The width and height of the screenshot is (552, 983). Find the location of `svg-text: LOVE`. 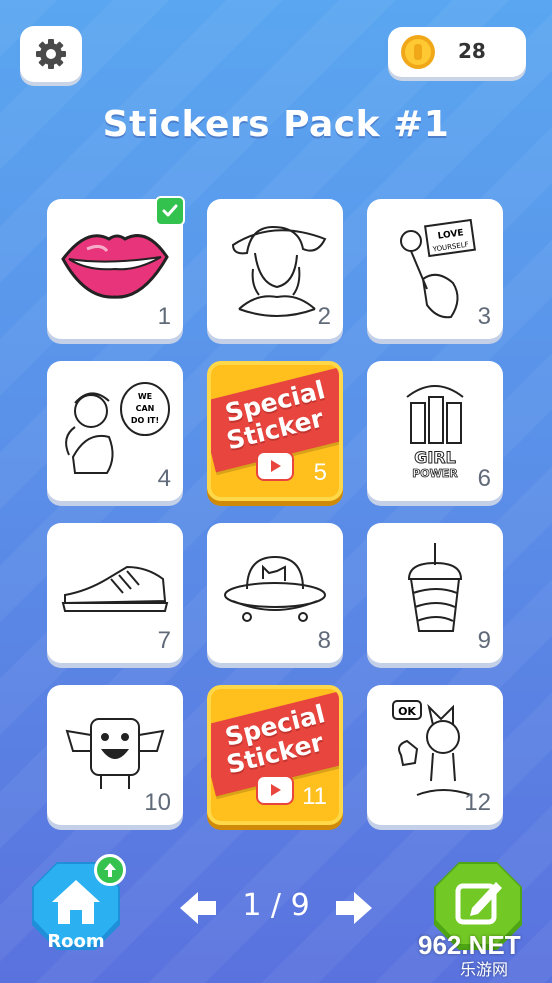

svg-text: LOVE is located at coordinates (450, 235).